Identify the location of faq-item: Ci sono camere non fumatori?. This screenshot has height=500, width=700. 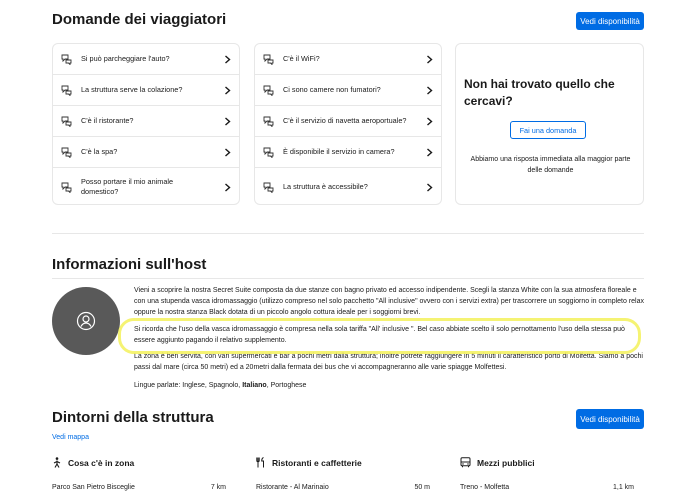
(348, 90).